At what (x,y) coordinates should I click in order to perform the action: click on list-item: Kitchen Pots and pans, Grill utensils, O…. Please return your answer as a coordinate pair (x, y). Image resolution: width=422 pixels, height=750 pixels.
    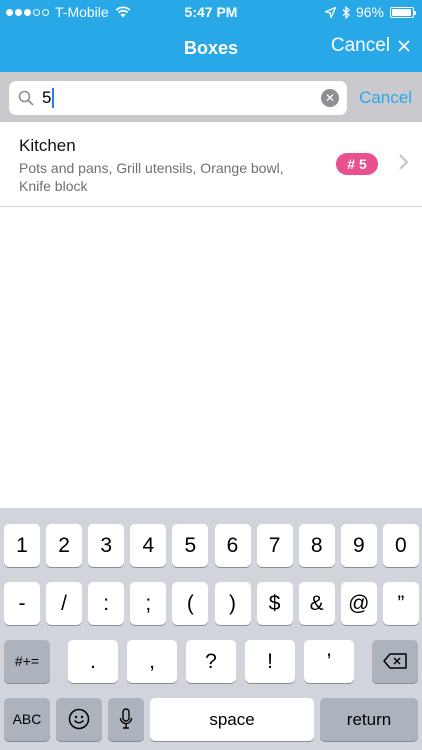
    Looking at the image, I should click on (211, 164).